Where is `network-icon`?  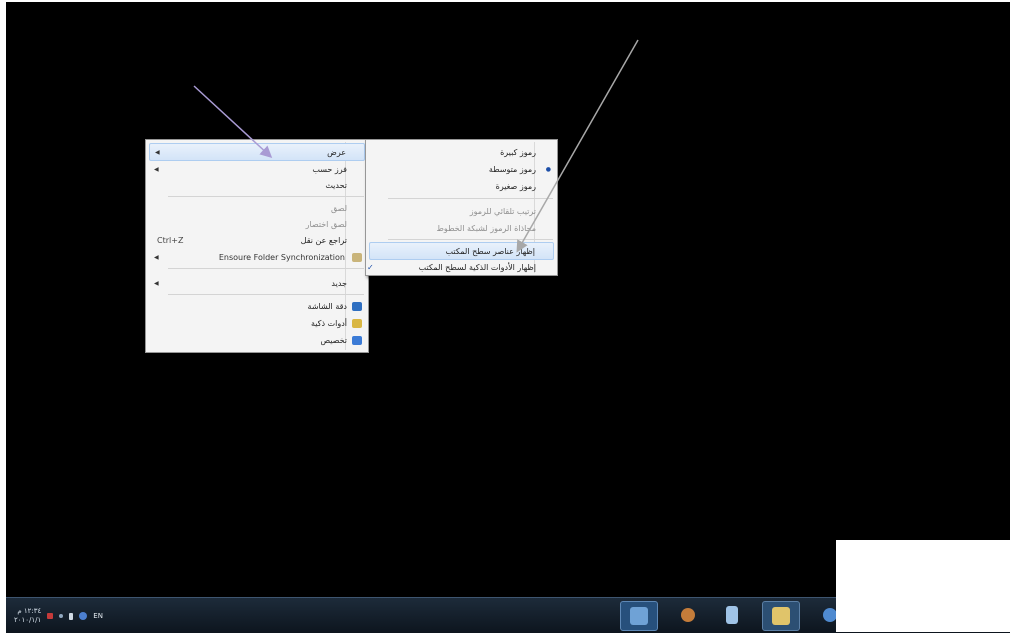 network-icon is located at coordinates (61, 616).